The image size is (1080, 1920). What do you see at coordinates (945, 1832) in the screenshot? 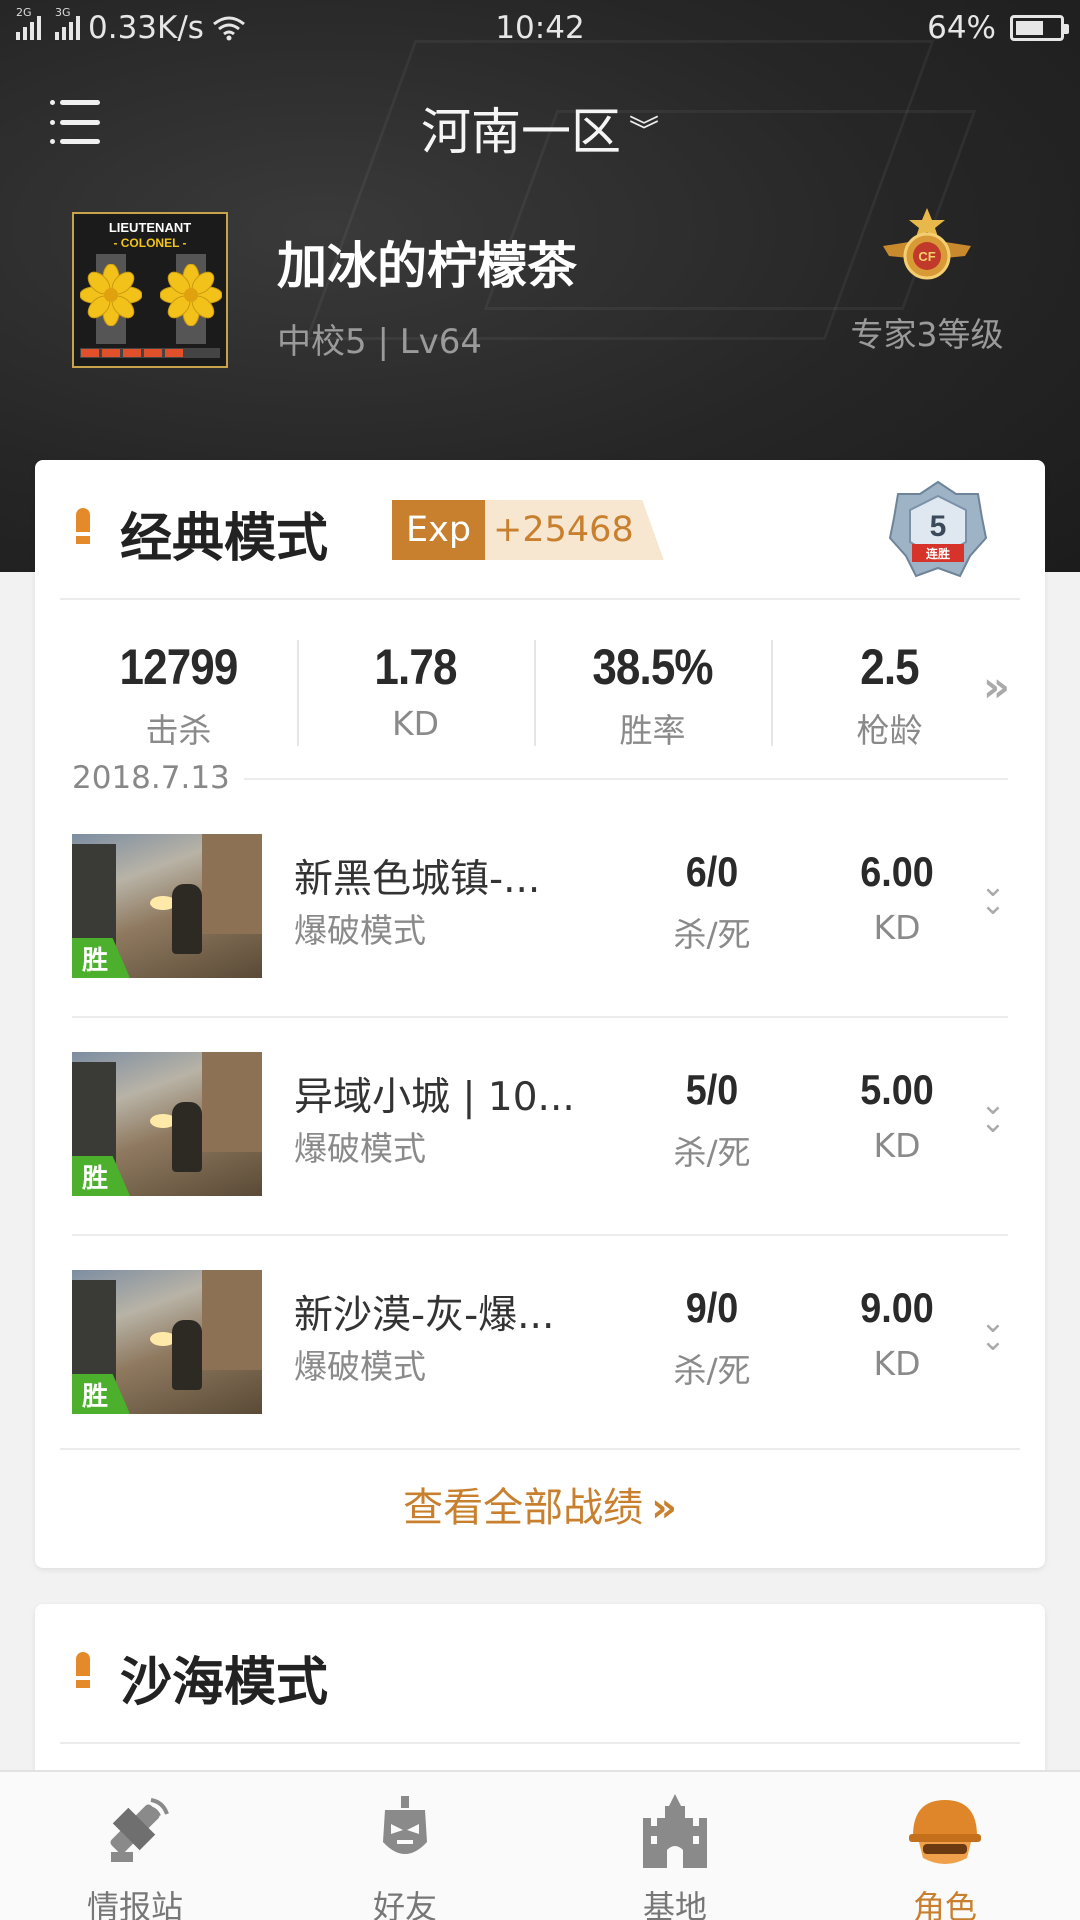
I see `helmet-icon` at bounding box center [945, 1832].